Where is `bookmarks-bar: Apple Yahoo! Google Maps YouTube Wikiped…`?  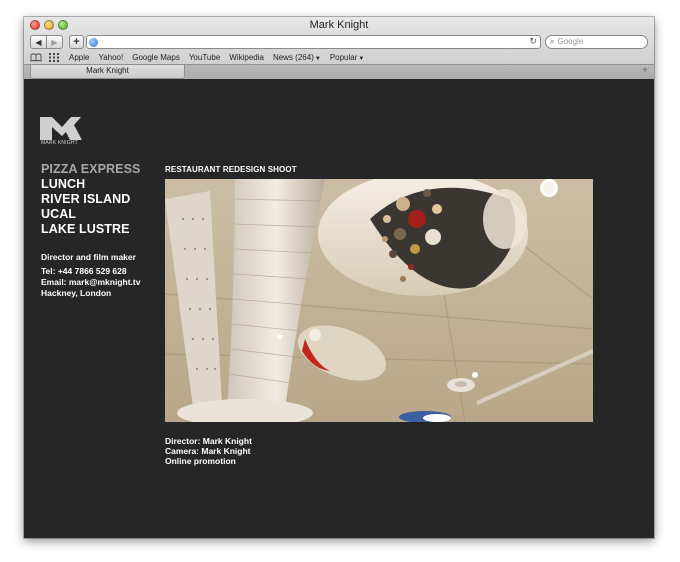 bookmarks-bar: Apple Yahoo! Google Maps YouTube Wikiped… is located at coordinates (339, 57).